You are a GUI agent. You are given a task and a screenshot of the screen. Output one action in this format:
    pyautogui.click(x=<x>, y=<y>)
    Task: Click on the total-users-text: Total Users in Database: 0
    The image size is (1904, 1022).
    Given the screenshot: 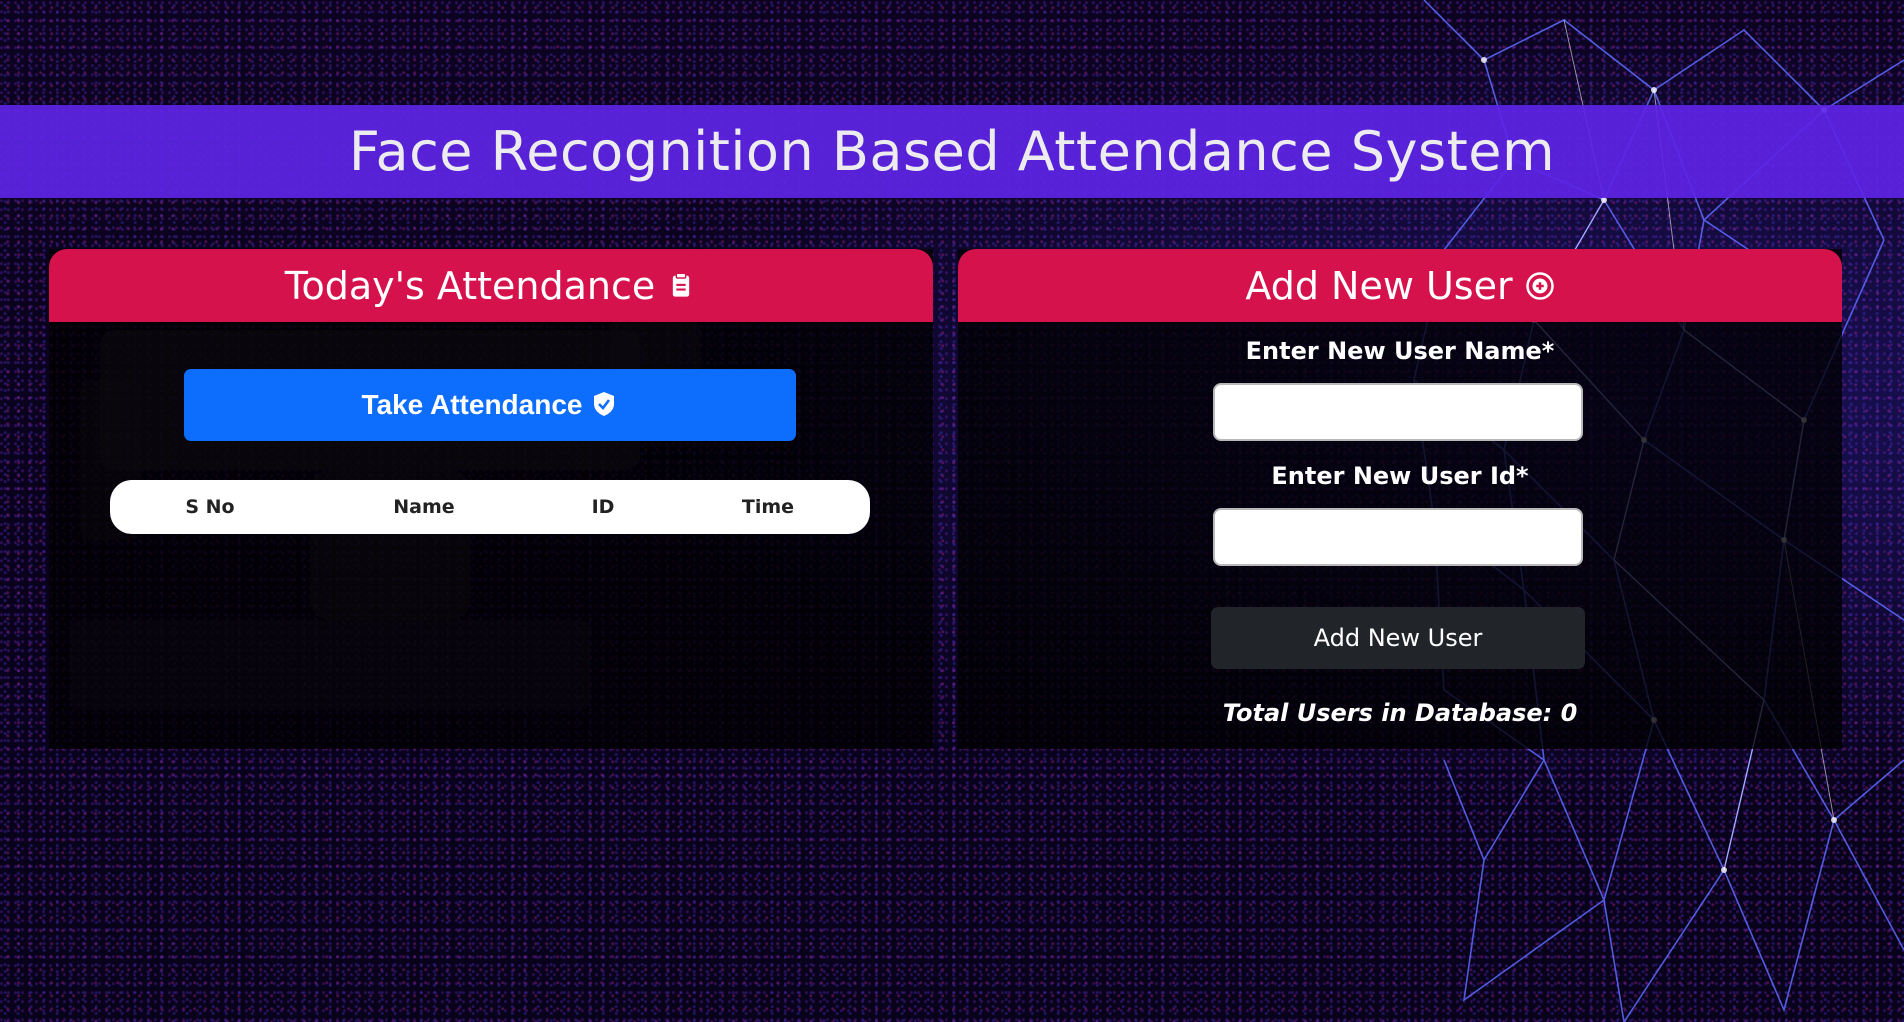 What is the action you would take?
    pyautogui.click(x=1400, y=713)
    